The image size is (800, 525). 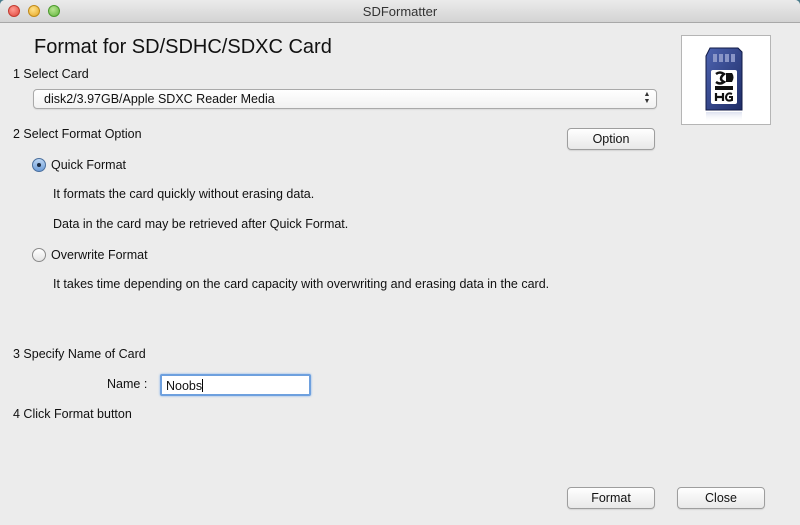 I want to click on card-name-value: Noobs, so click(x=184, y=386).